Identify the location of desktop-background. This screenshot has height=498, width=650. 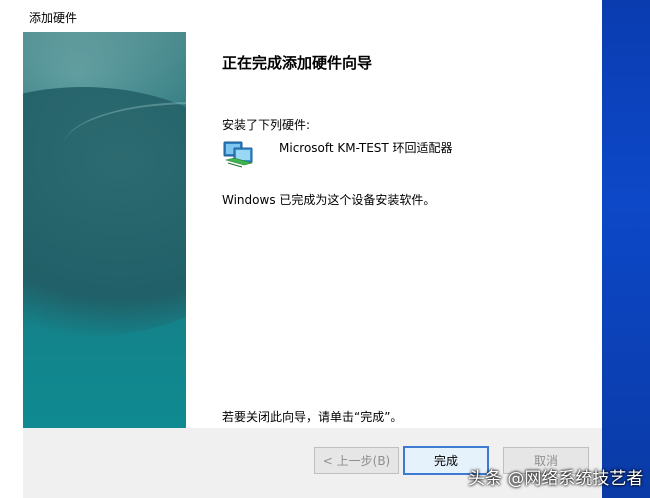
(626, 249).